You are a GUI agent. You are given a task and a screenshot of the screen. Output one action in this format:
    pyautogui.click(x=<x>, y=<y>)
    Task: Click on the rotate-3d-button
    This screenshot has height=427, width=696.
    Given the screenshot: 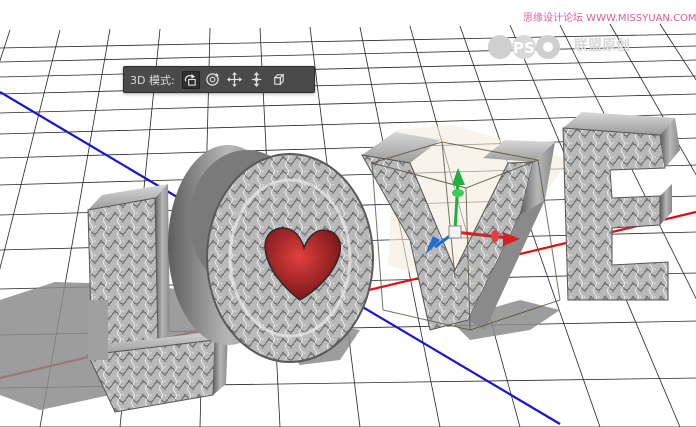 What is the action you would take?
    pyautogui.click(x=190, y=79)
    